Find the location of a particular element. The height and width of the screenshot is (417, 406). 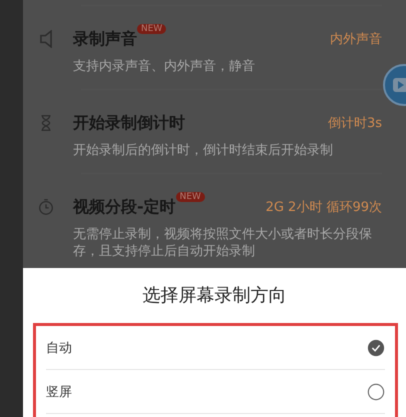

clock-icon is located at coordinates (46, 207).